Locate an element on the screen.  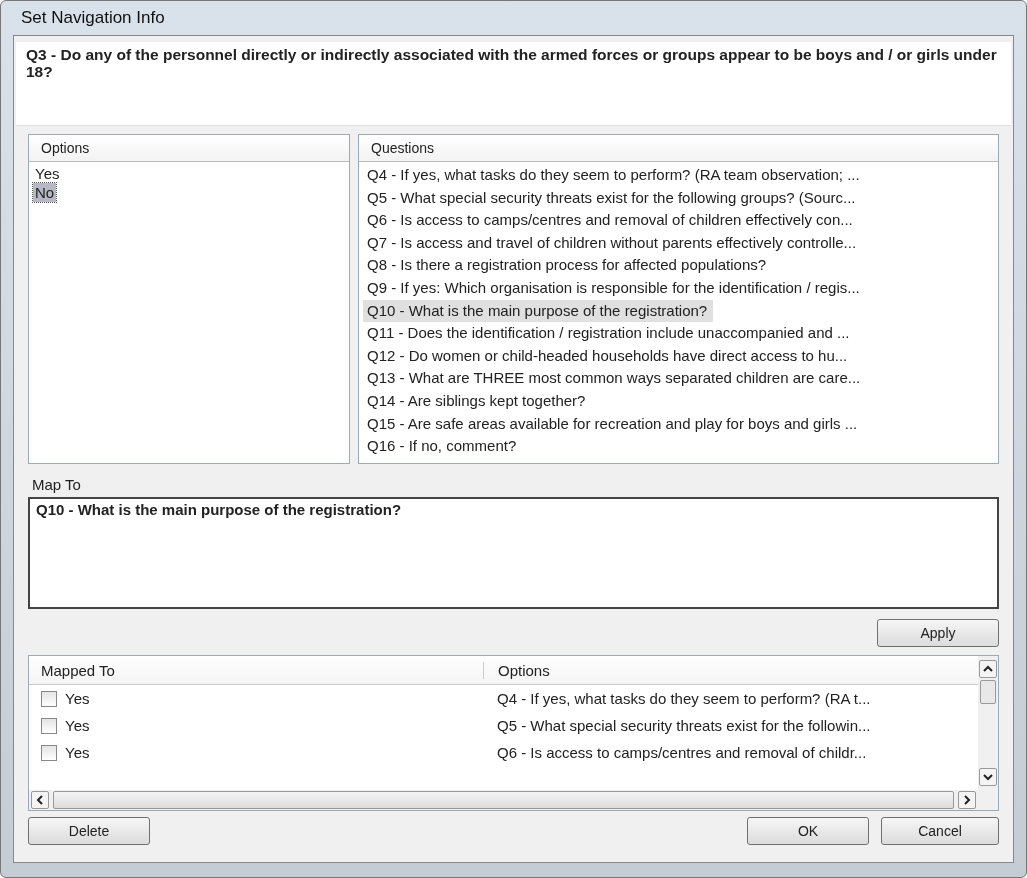
question-item: Q8 - Is there a registration process for affected populations? is located at coordinates (568, 265).